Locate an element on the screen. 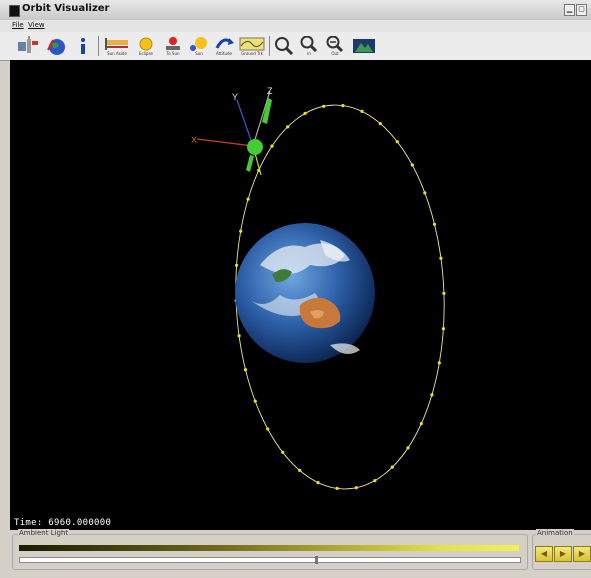  step-forward-button: ▶ is located at coordinates (582, 554).